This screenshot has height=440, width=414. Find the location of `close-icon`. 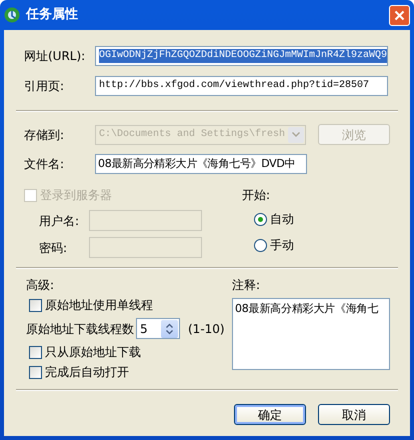

close-icon is located at coordinates (399, 15).